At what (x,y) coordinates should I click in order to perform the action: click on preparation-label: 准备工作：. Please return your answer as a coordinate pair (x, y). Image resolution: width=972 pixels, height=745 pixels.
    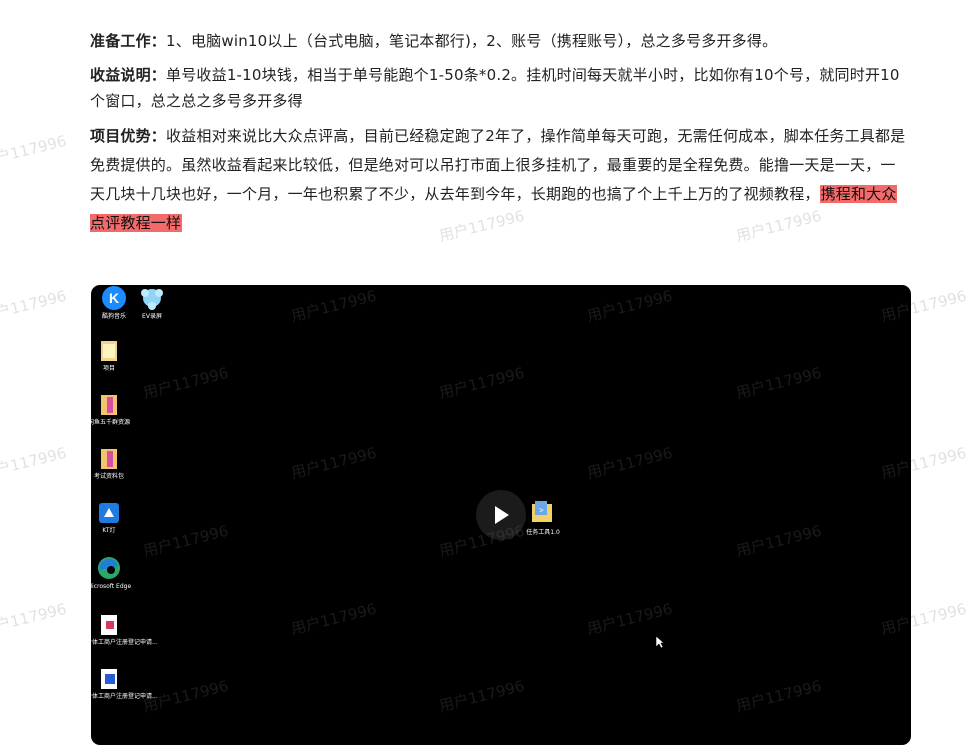
    Looking at the image, I should click on (128, 41).